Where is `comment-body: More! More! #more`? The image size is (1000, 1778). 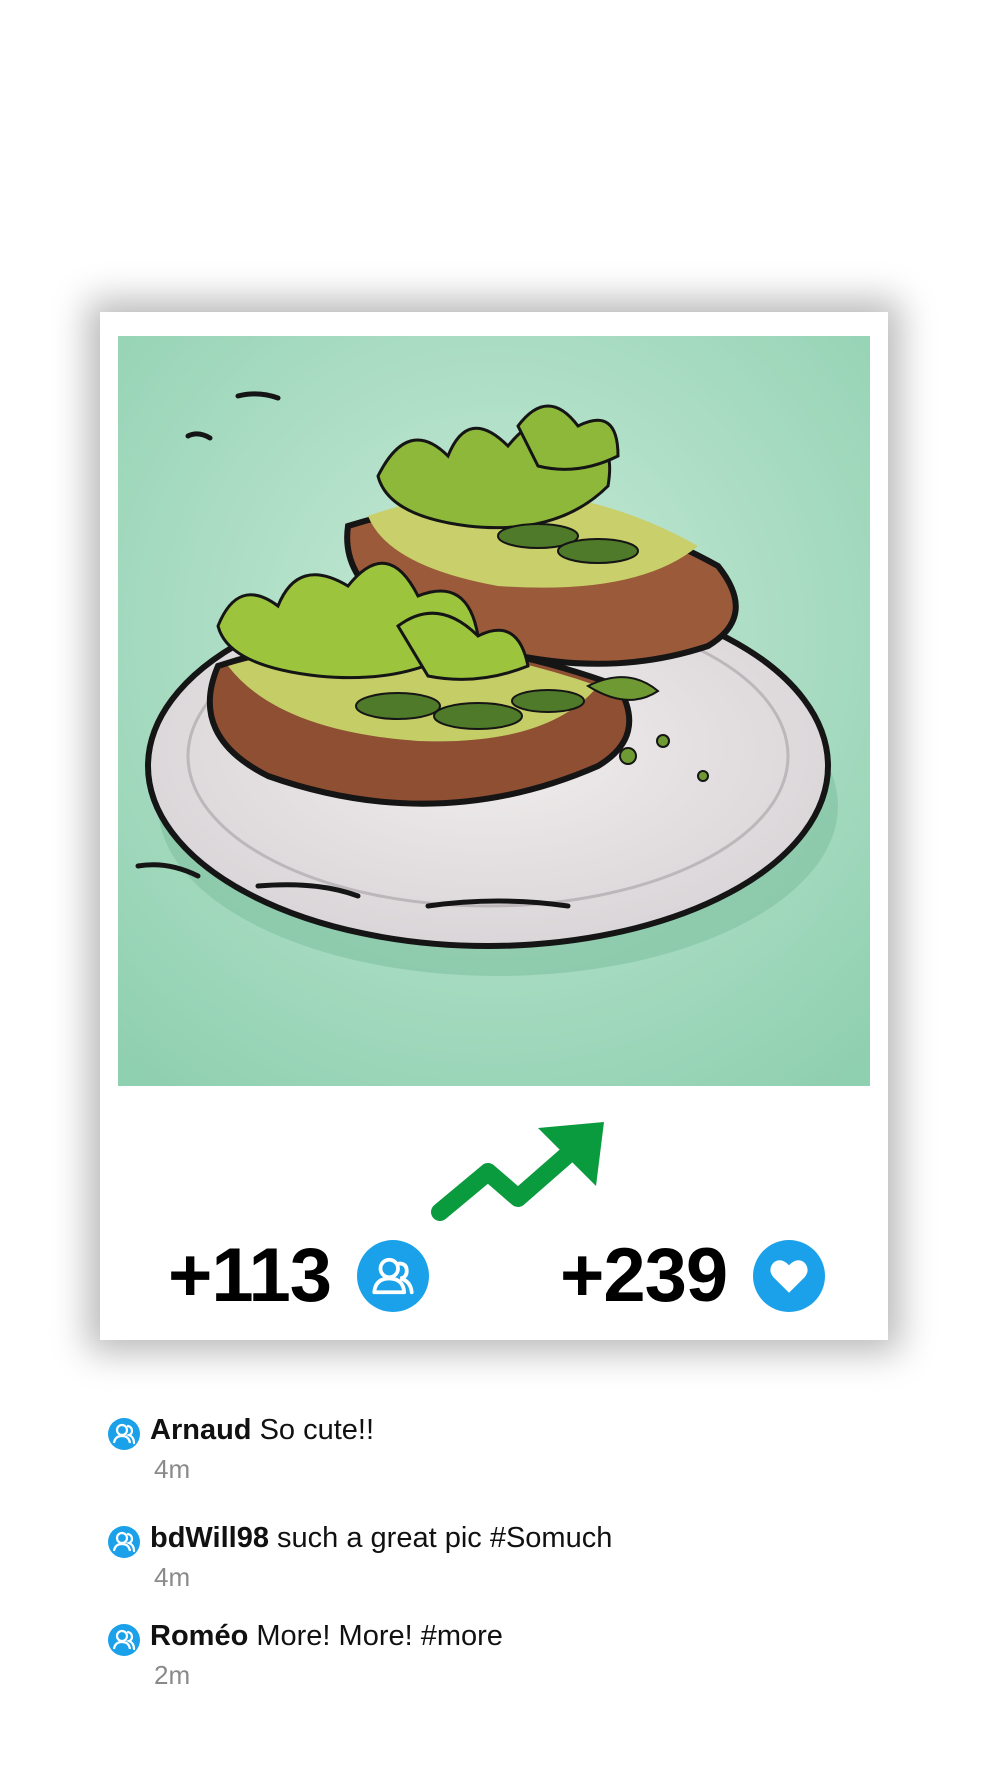
comment-body: More! More! #more is located at coordinates (379, 1636).